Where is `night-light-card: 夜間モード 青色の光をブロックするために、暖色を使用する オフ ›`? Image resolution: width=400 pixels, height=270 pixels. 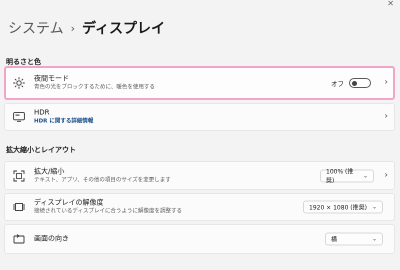 night-light-card: 夜間モード 青色の光をブロックするために、暖色を使用する オフ › is located at coordinates (199, 83).